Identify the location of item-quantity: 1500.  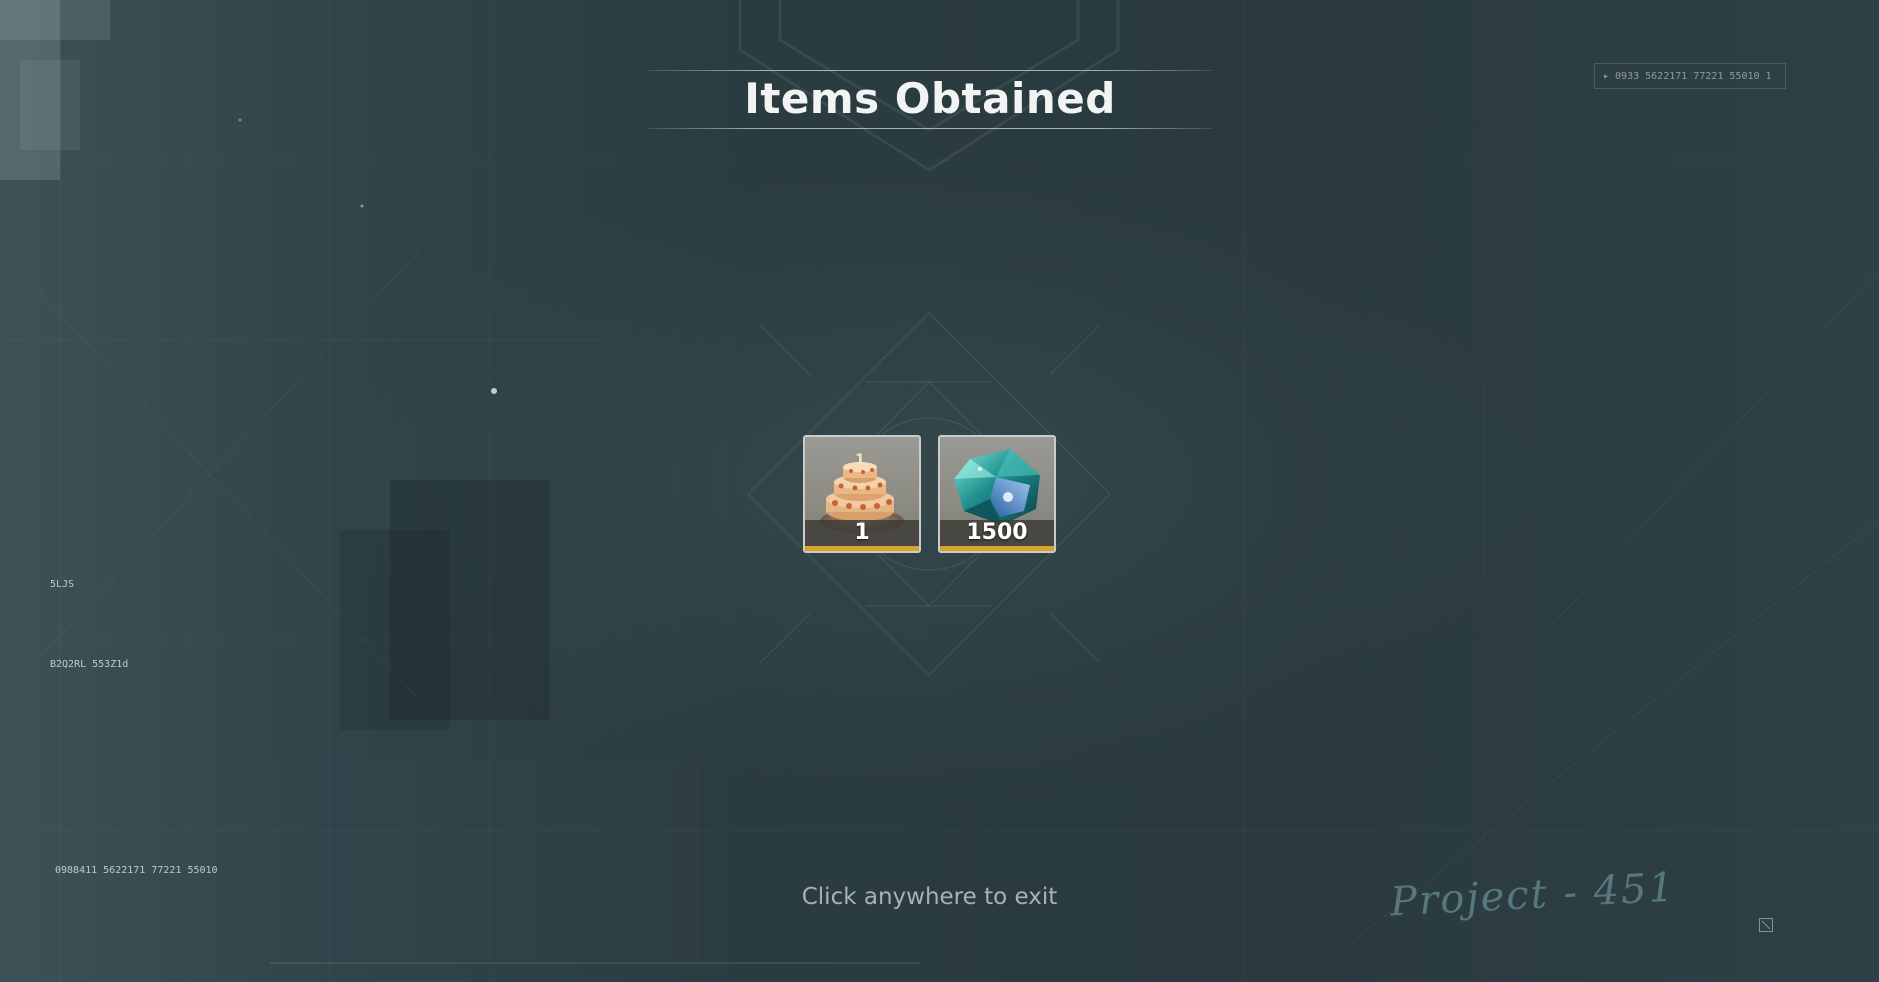
(997, 532).